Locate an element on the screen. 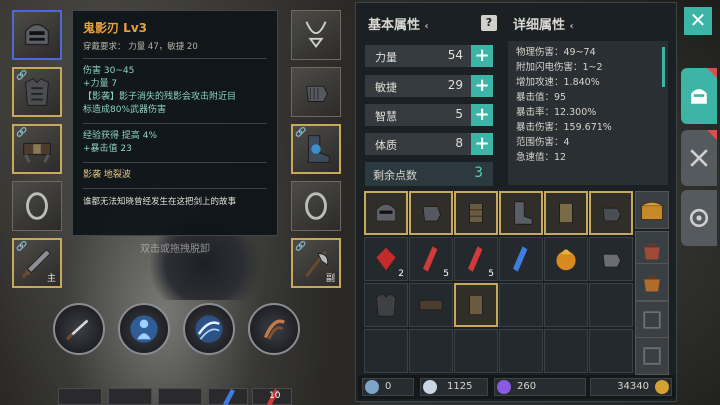  inventory-slot-red-potion: 5 is located at coordinates (431, 259).